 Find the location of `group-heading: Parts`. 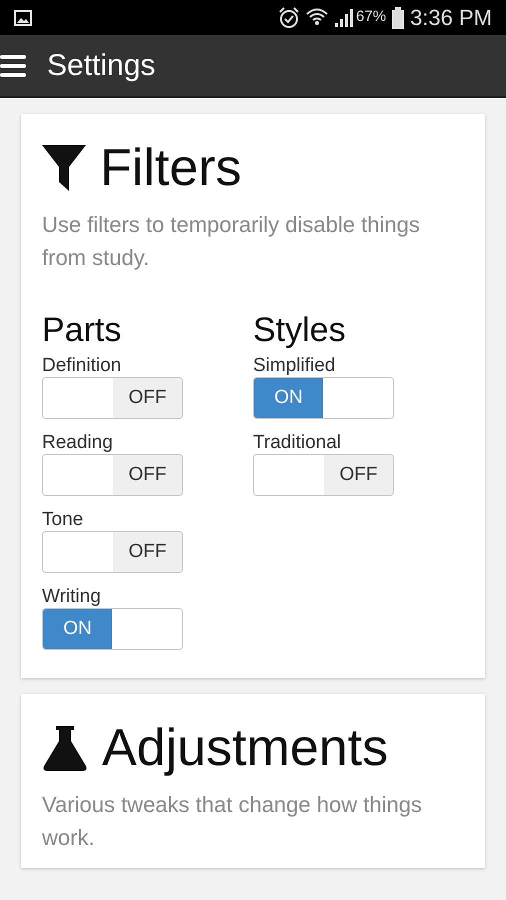

group-heading: Parts is located at coordinates (82, 330).